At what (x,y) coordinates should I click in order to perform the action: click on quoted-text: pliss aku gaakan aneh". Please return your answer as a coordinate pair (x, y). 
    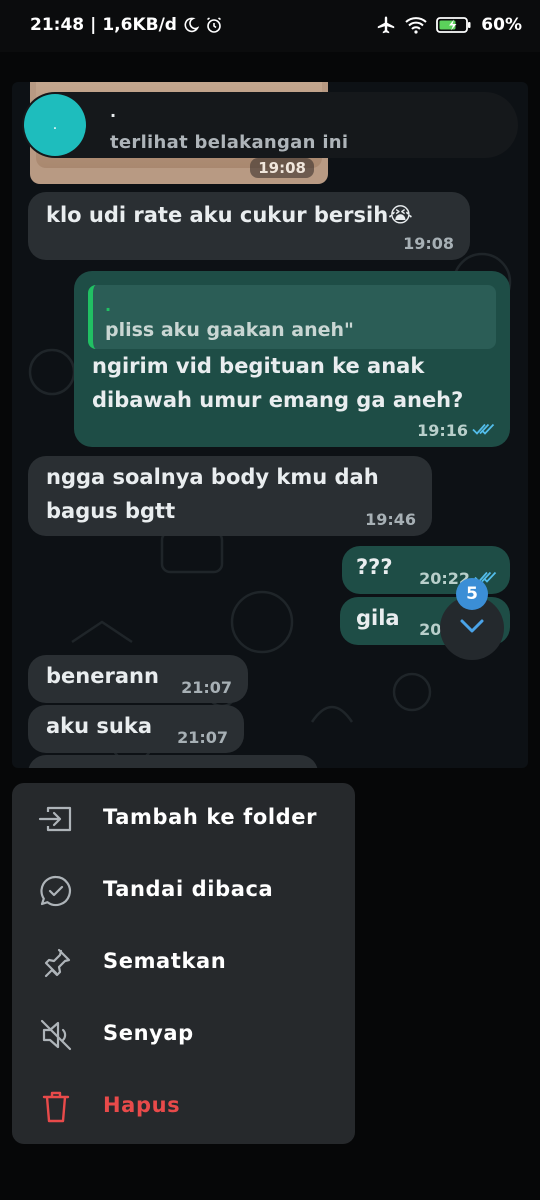
    Looking at the image, I should click on (229, 330).